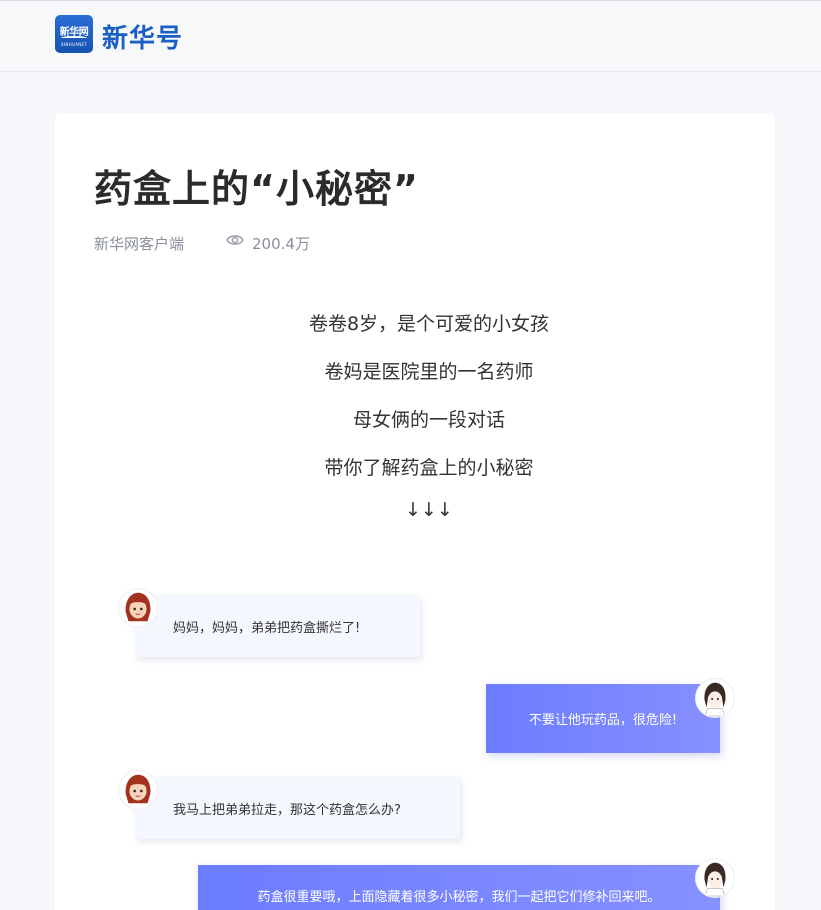 The width and height of the screenshot is (821, 910). What do you see at coordinates (429, 324) in the screenshot?
I see `article-paragraph: 卷卷8岁，是个可爱的小女孩` at bounding box center [429, 324].